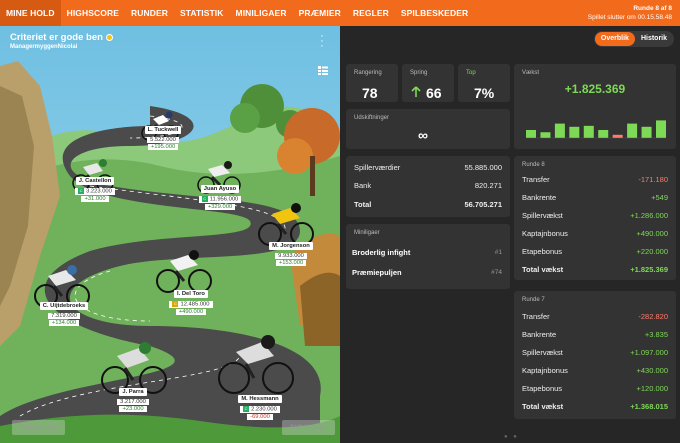 Image resolution: width=680 pixels, height=443 pixels. What do you see at coordinates (416, 91) in the screenshot?
I see `arrow-up-icon` at bounding box center [416, 91].